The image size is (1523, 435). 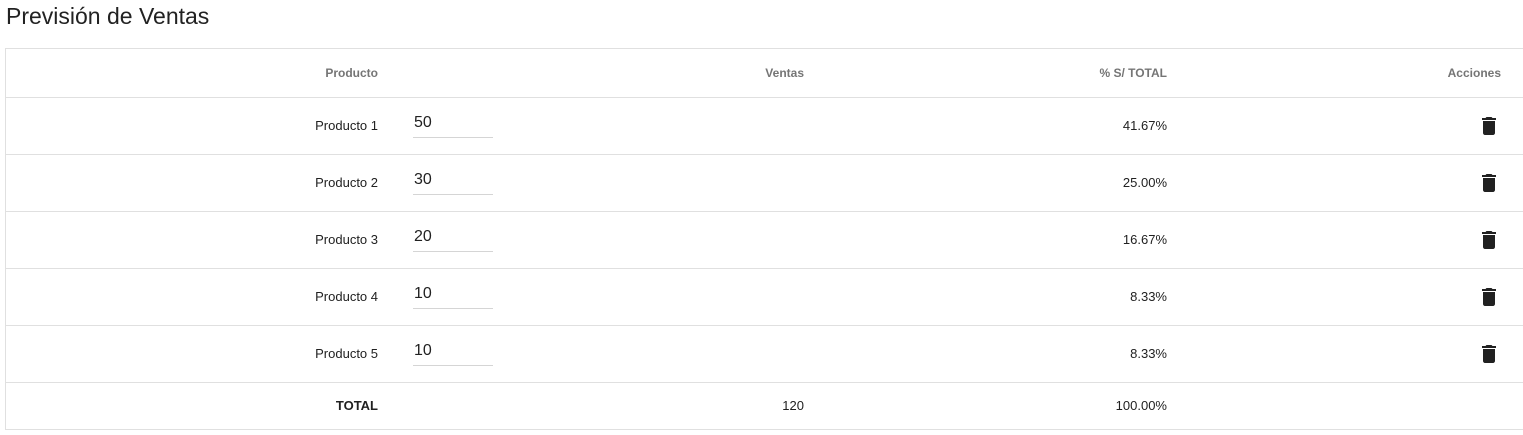 I want to click on percent-value: 25.00%, so click(x=1144, y=182).